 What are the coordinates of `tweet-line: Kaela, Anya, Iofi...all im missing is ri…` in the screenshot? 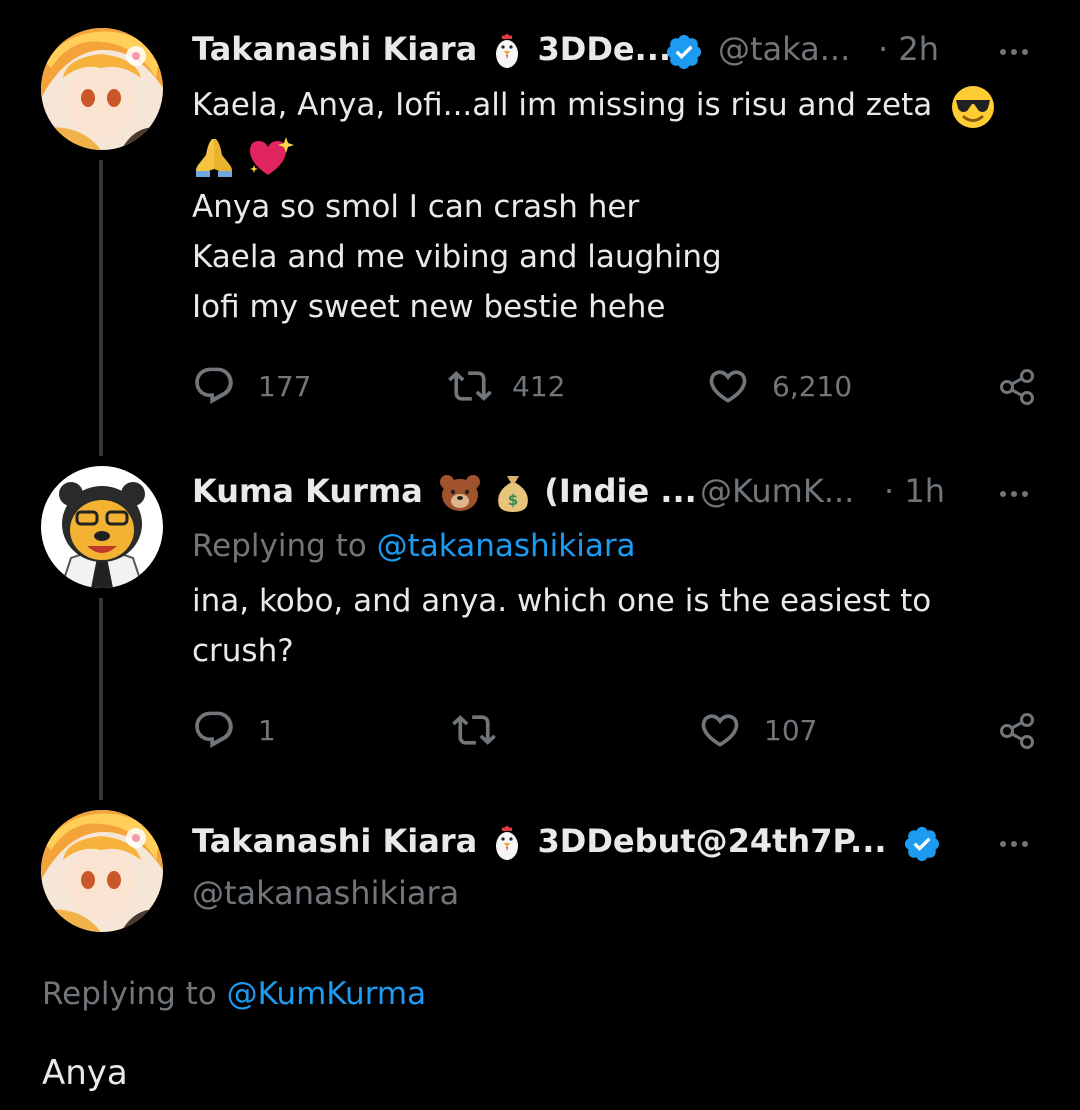 It's located at (562, 105).